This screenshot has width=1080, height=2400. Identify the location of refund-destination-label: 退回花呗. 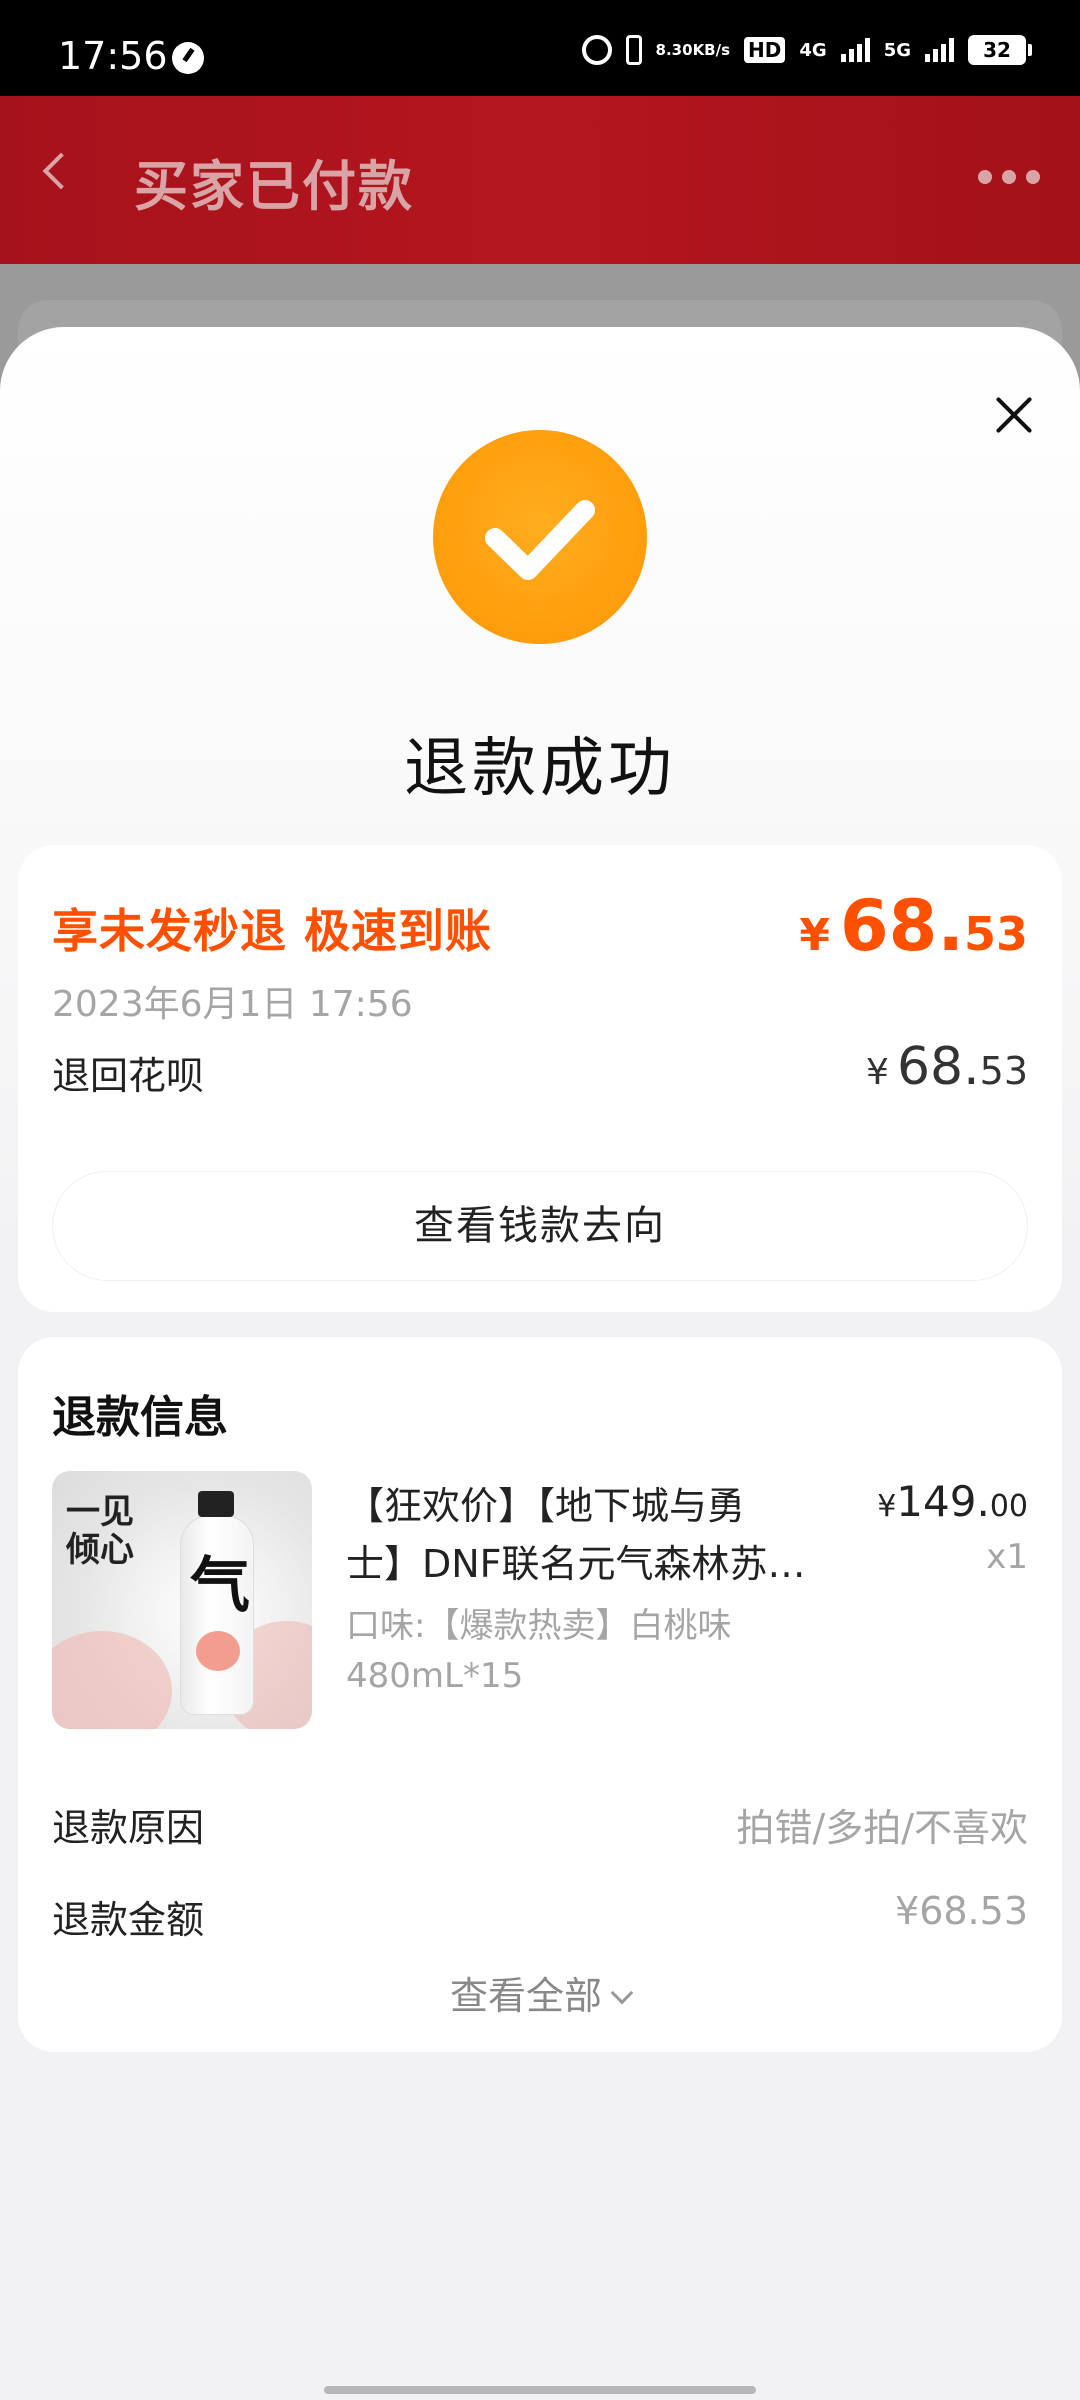
(128, 1076).